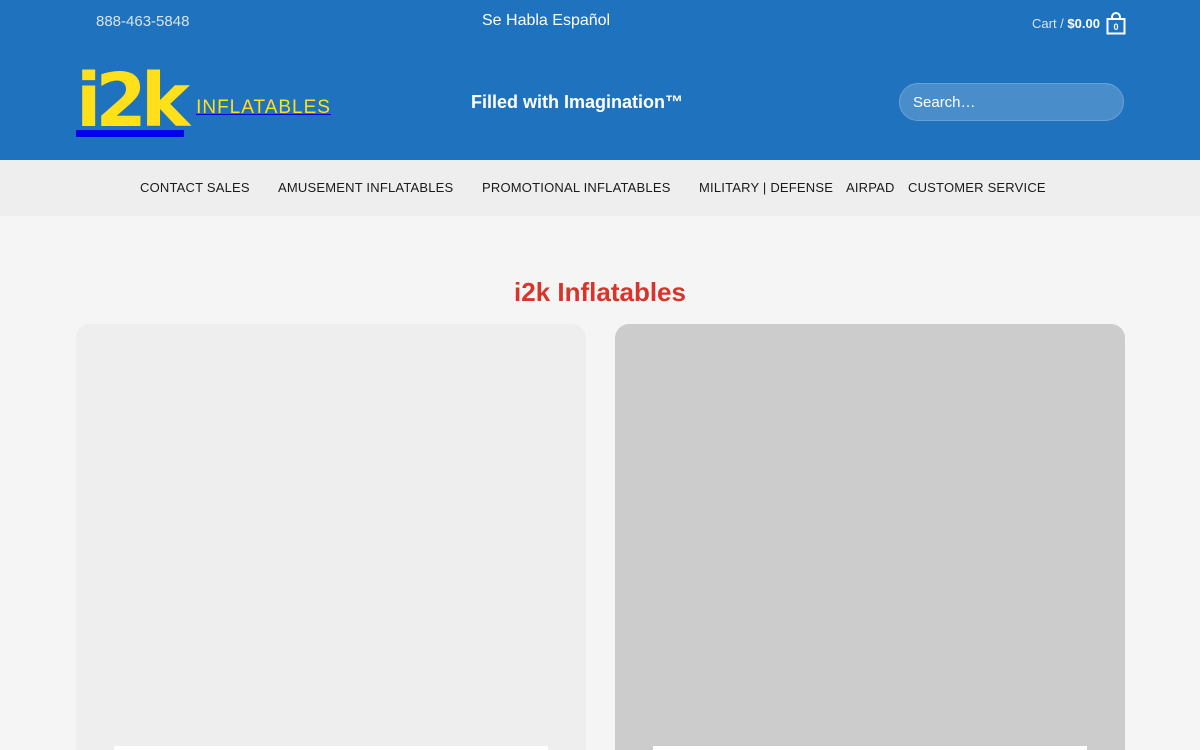 This screenshot has width=1200, height=750. I want to click on cart-label: Cart / $0.00, so click(1066, 23).